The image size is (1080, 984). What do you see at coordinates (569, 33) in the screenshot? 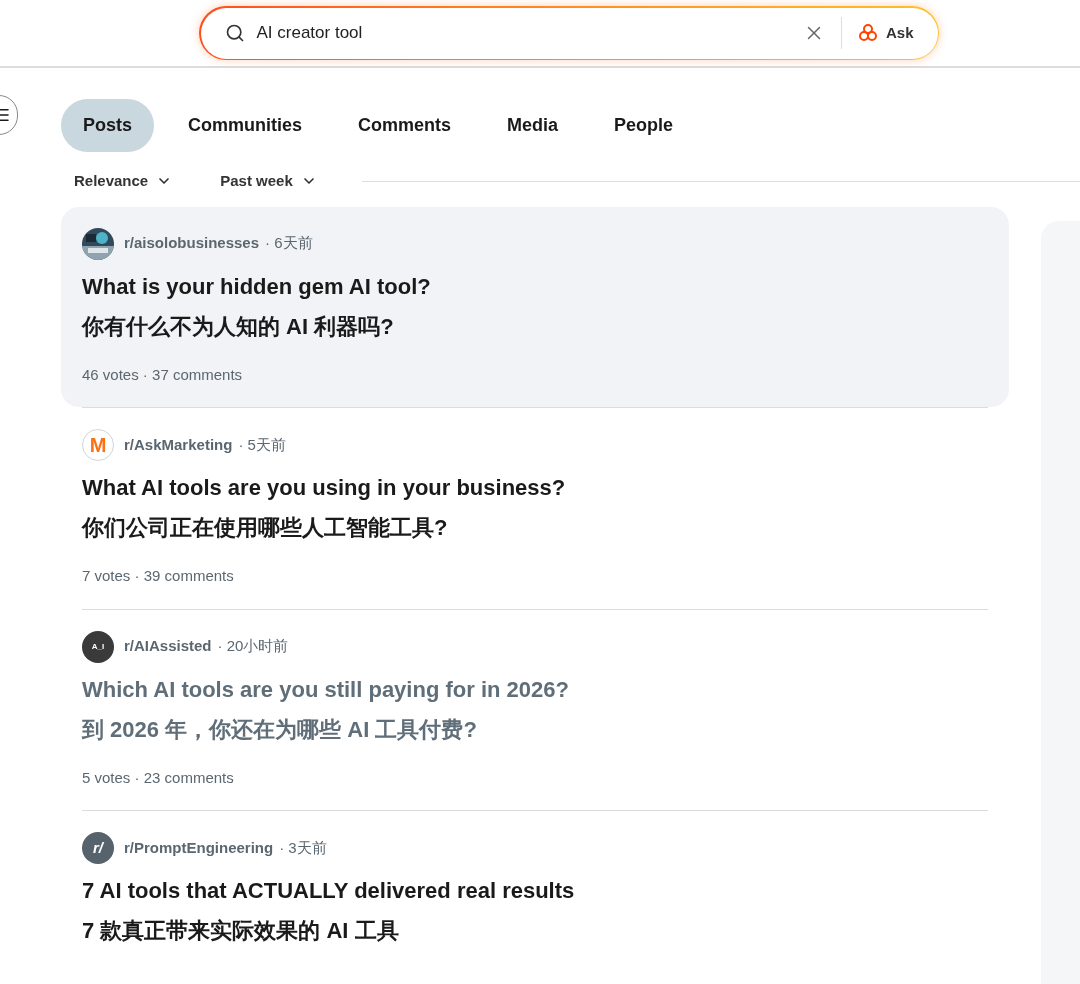
I see `search-field: AI creator tool Ask` at bounding box center [569, 33].